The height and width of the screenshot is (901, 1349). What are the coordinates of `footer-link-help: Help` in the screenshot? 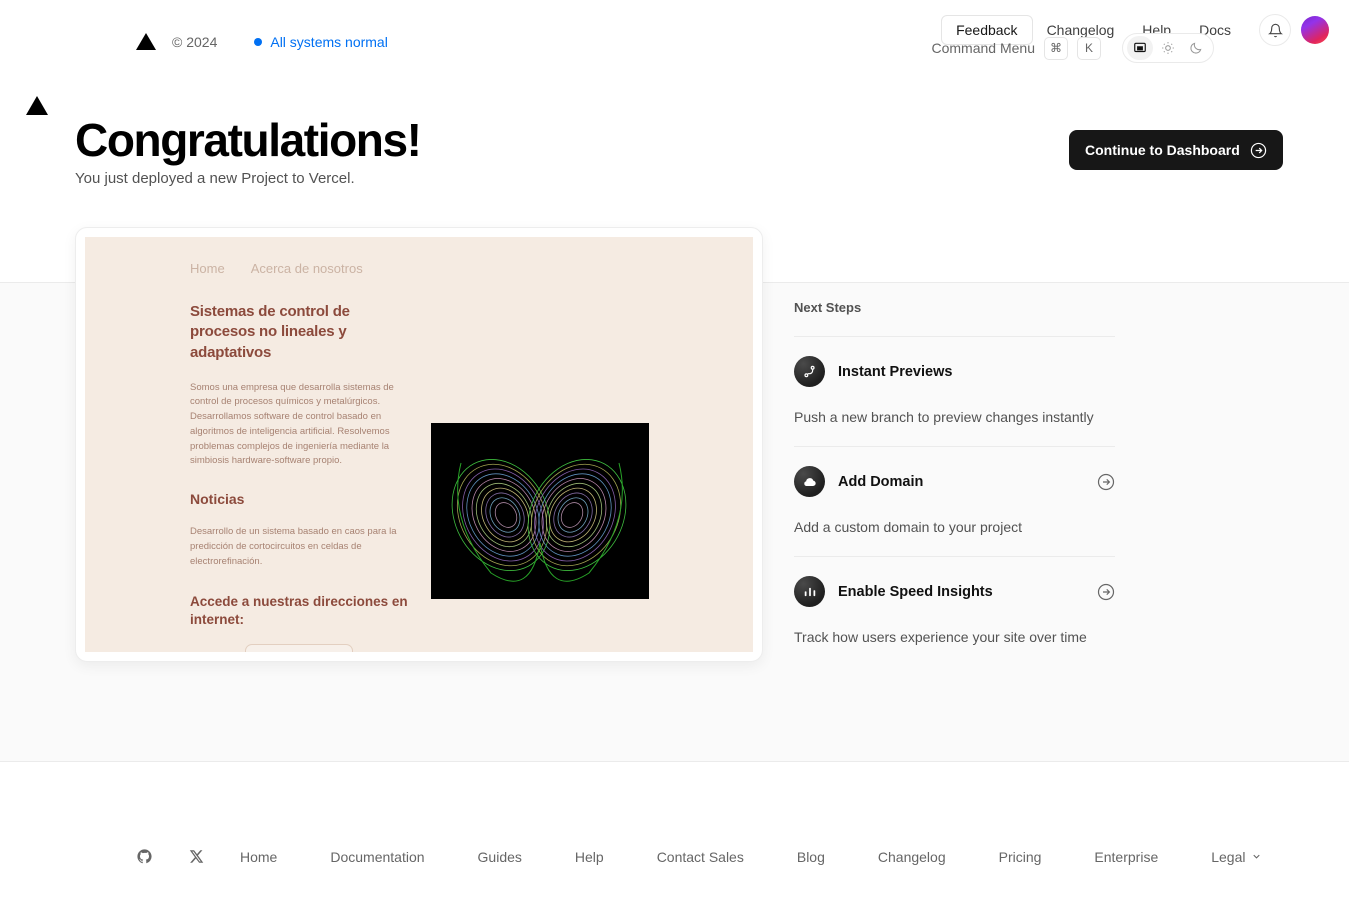 It's located at (589, 857).